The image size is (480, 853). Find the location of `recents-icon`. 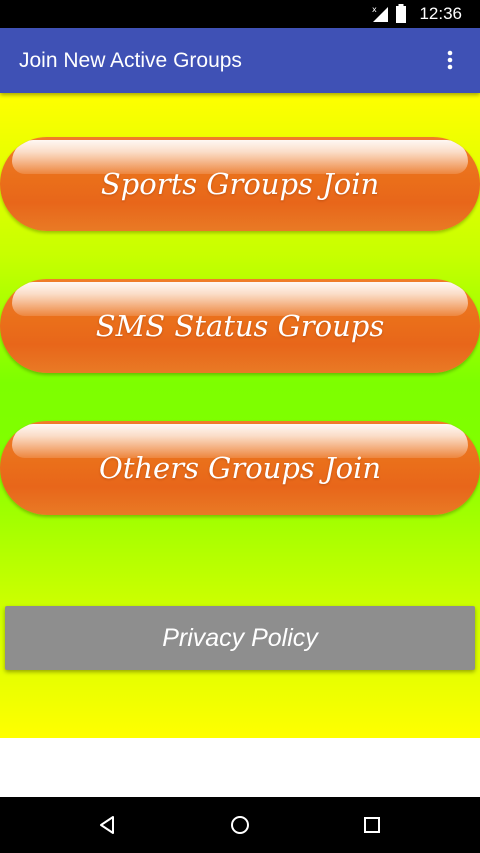

recents-icon is located at coordinates (372, 825).